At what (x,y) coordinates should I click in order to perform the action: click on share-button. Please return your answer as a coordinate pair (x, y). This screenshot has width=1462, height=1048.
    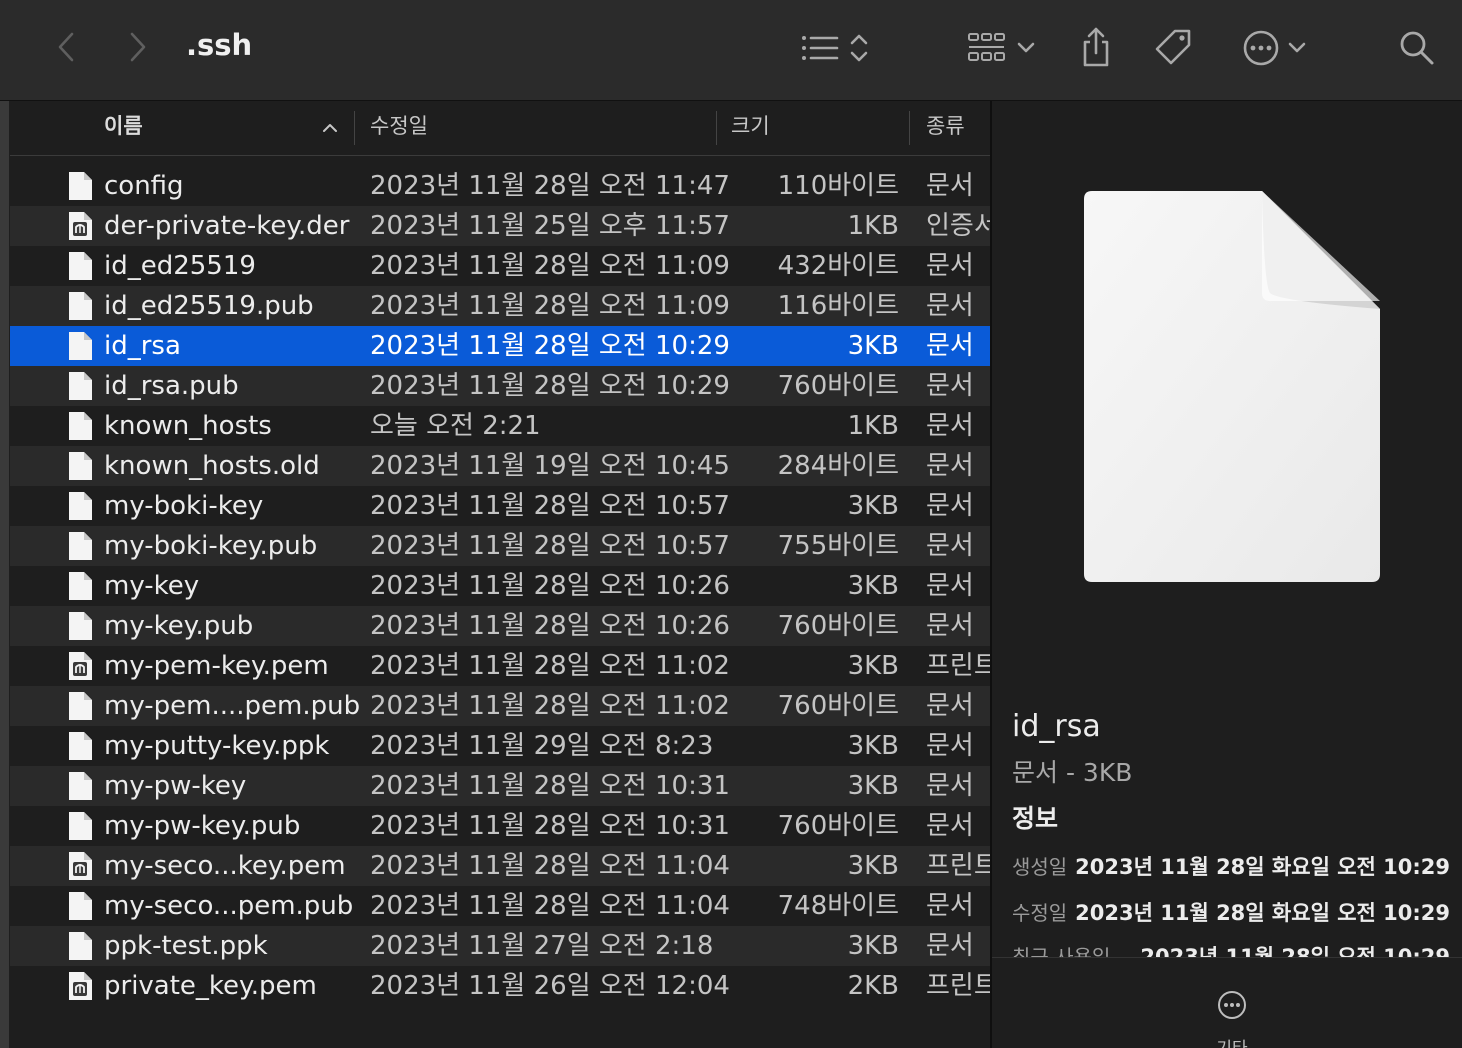
    Looking at the image, I should click on (1096, 47).